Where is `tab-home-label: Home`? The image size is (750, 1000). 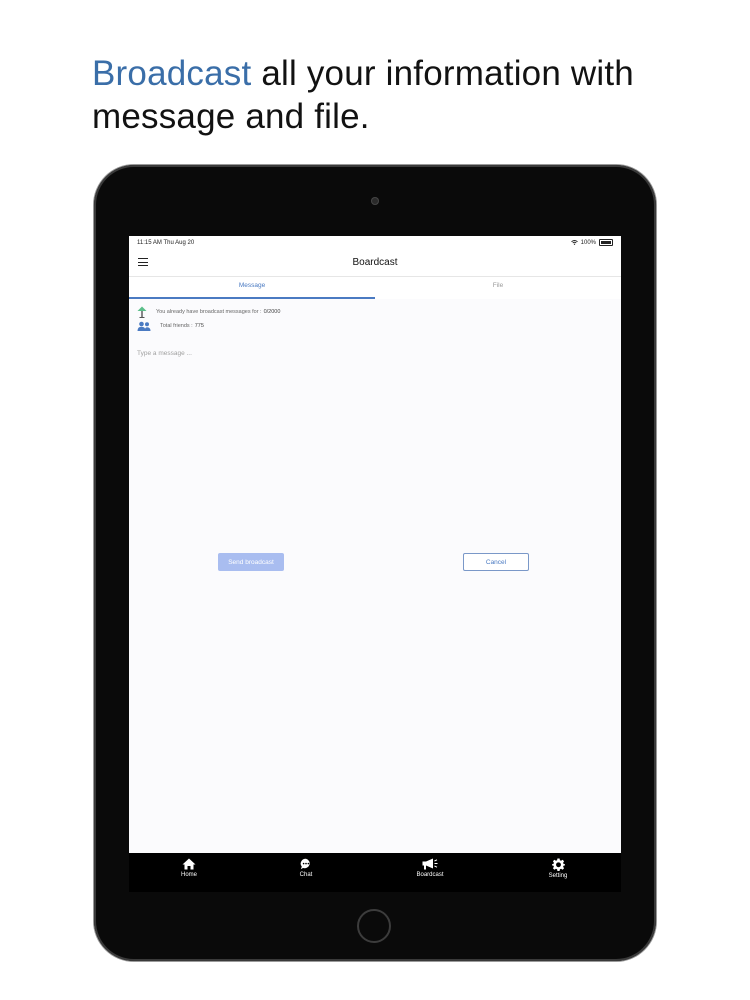 tab-home-label: Home is located at coordinates (188, 875).